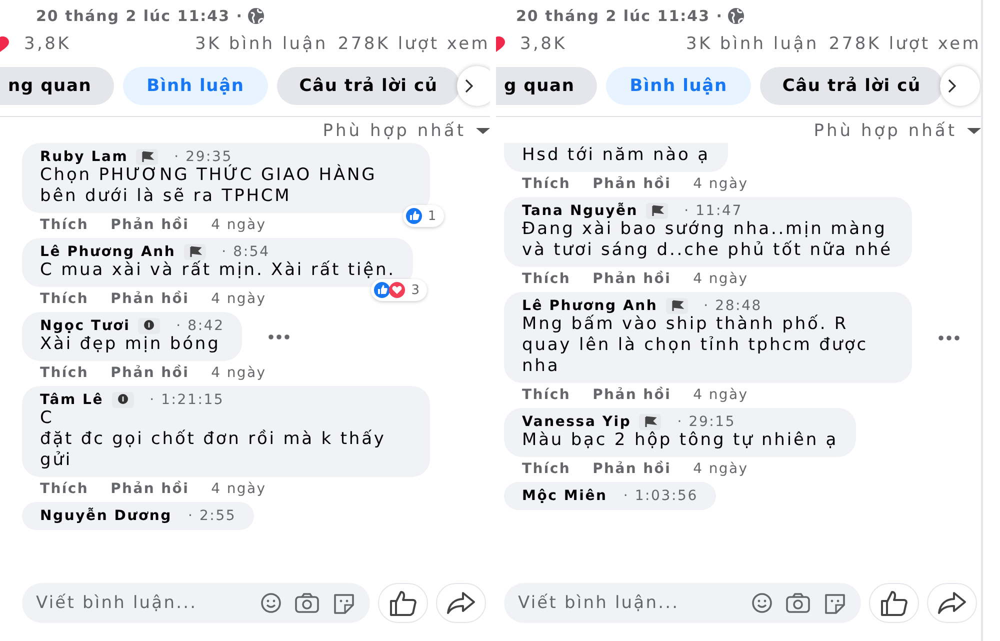 The image size is (1000, 641). What do you see at coordinates (660, 496) in the screenshot?
I see `comment-time: · 1:03:56` at bounding box center [660, 496].